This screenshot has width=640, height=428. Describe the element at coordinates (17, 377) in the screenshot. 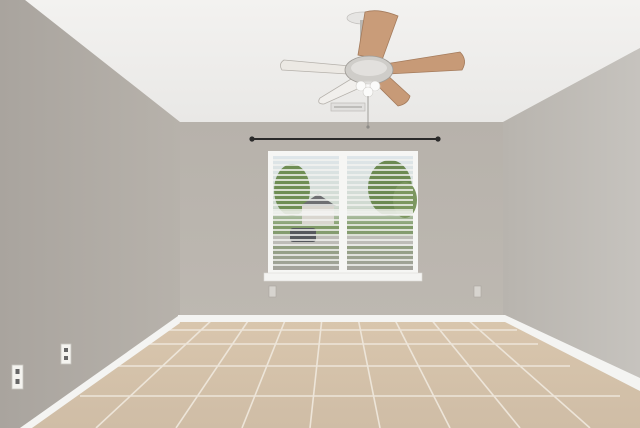

I see `outlet-left-lower` at that location.